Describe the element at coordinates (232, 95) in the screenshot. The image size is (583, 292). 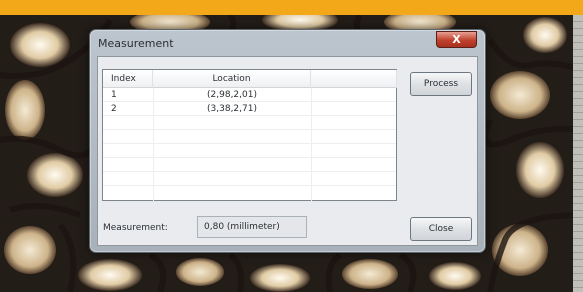
I see `row-location: (2,98,2,01)` at that location.